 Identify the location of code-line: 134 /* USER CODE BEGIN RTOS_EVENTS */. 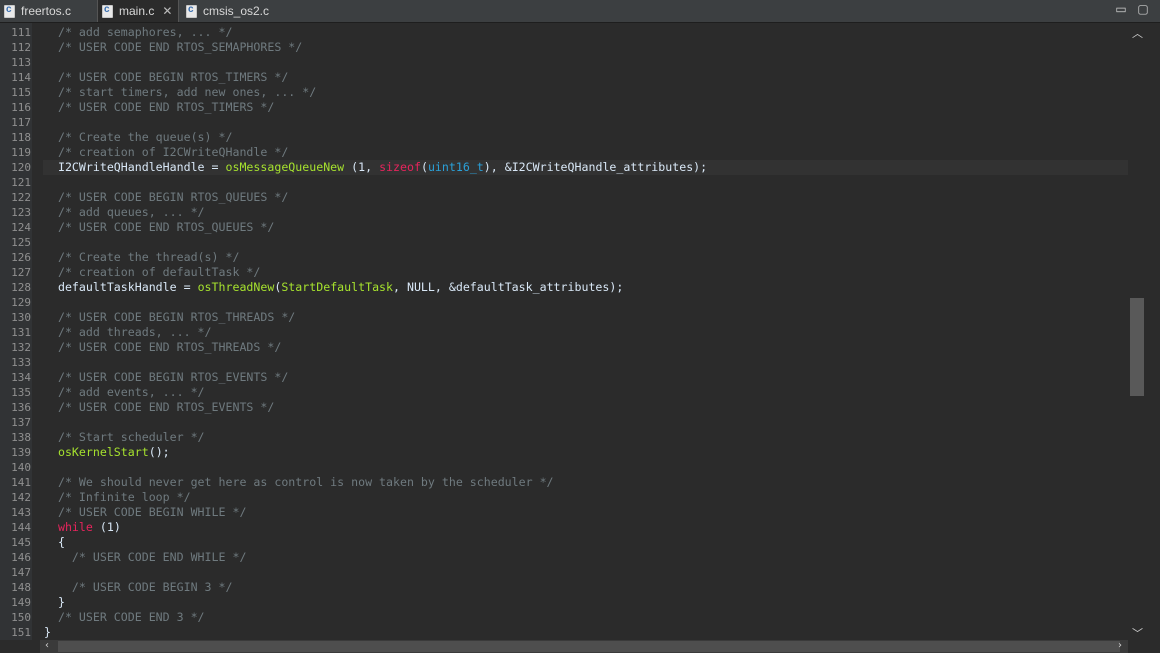
(564, 377).